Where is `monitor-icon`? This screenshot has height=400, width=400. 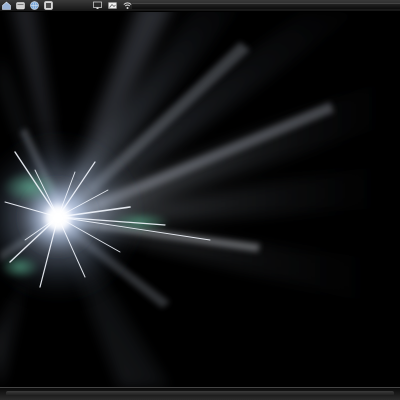
monitor-icon is located at coordinates (97, 5).